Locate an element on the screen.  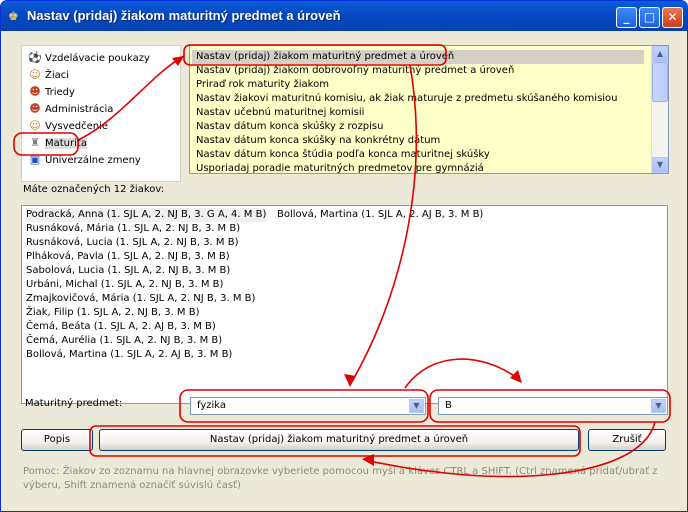
subject-select-value: fyzika is located at coordinates (212, 405).